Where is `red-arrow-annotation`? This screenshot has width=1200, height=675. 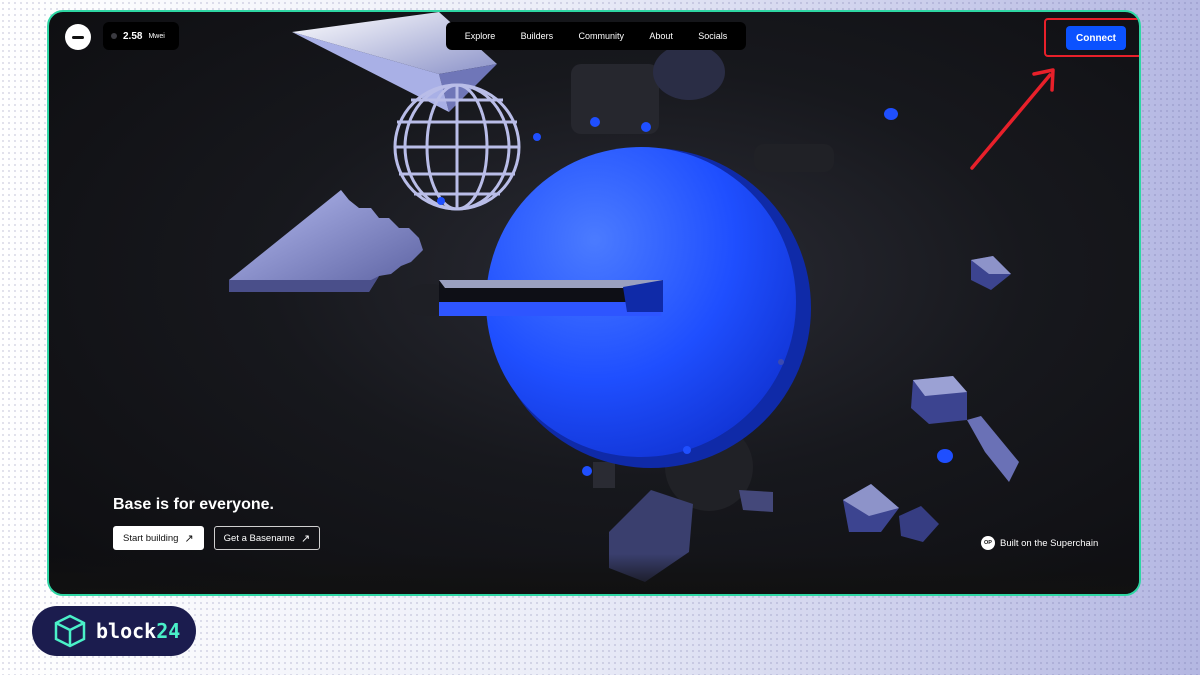
red-arrow-annotation is located at coordinates (1012, 119).